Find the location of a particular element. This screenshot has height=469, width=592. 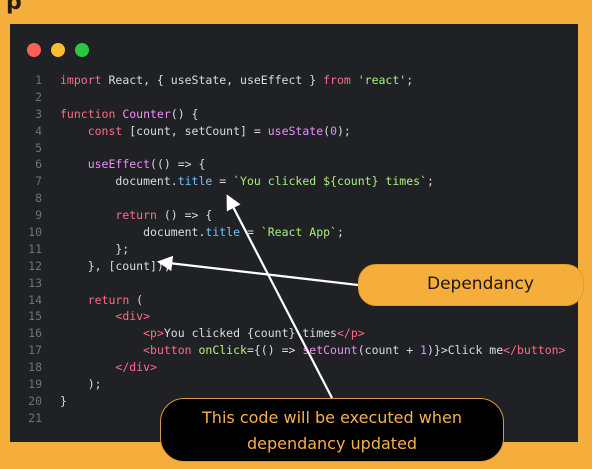

line-number: 1 is located at coordinates (38, 80).